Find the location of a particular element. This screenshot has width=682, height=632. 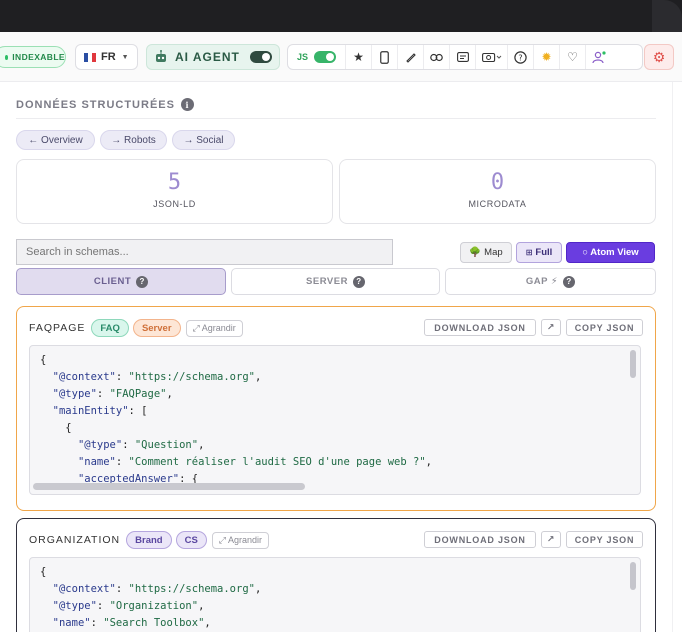

full-view-button: ⊞ Full is located at coordinates (539, 252).